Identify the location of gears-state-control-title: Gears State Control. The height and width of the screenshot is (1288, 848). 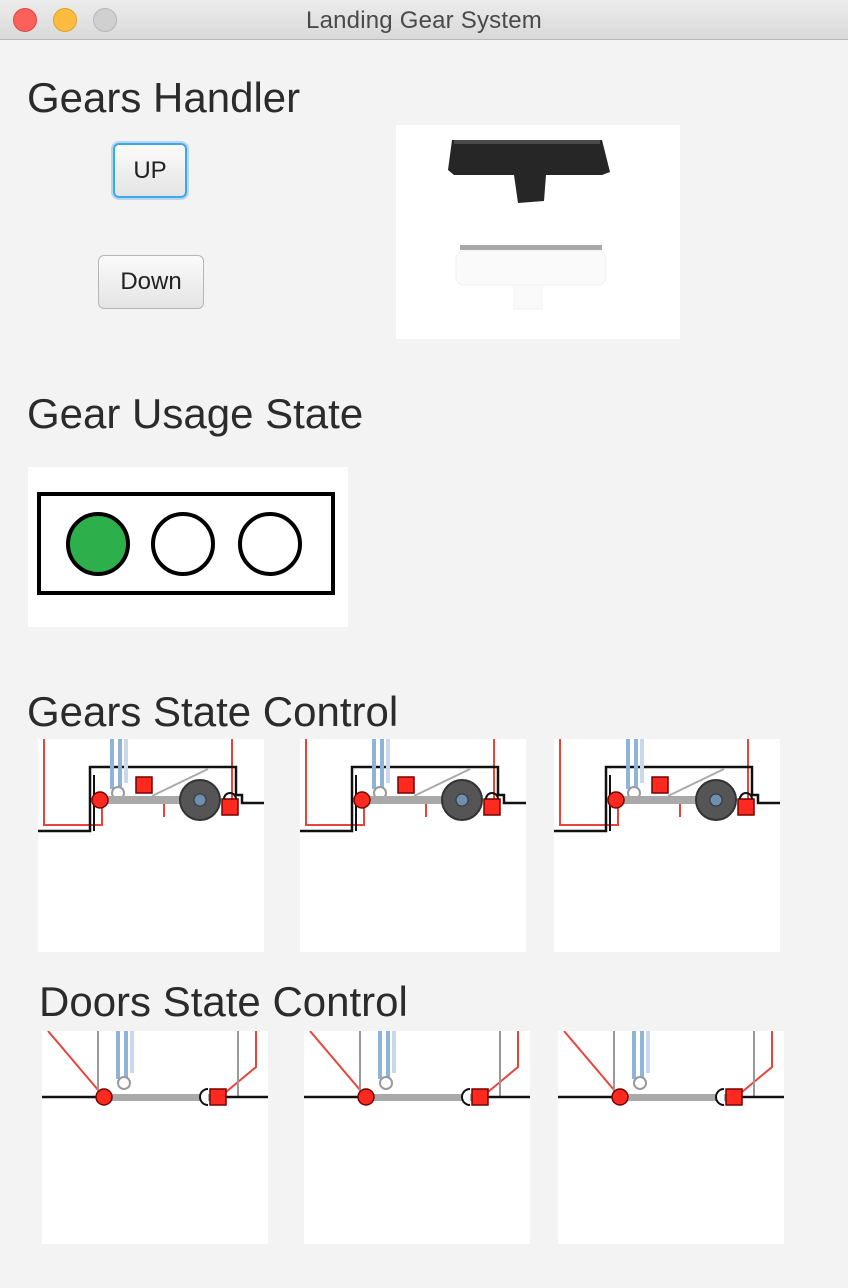
(213, 711).